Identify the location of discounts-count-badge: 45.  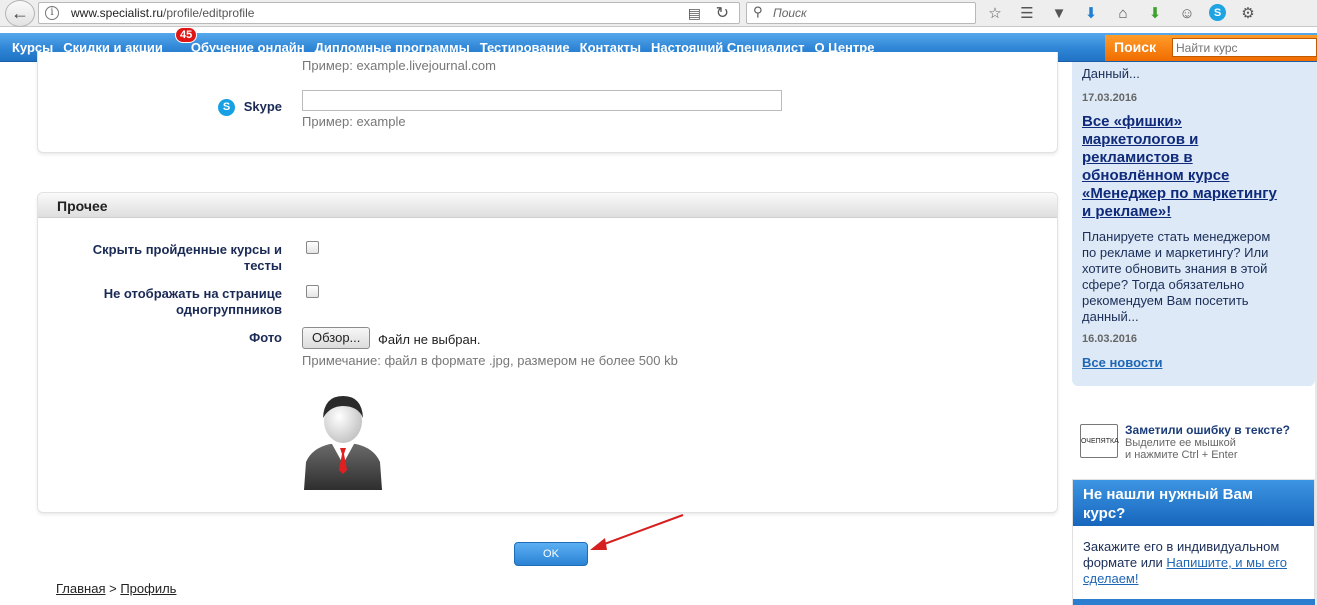
(186, 35).